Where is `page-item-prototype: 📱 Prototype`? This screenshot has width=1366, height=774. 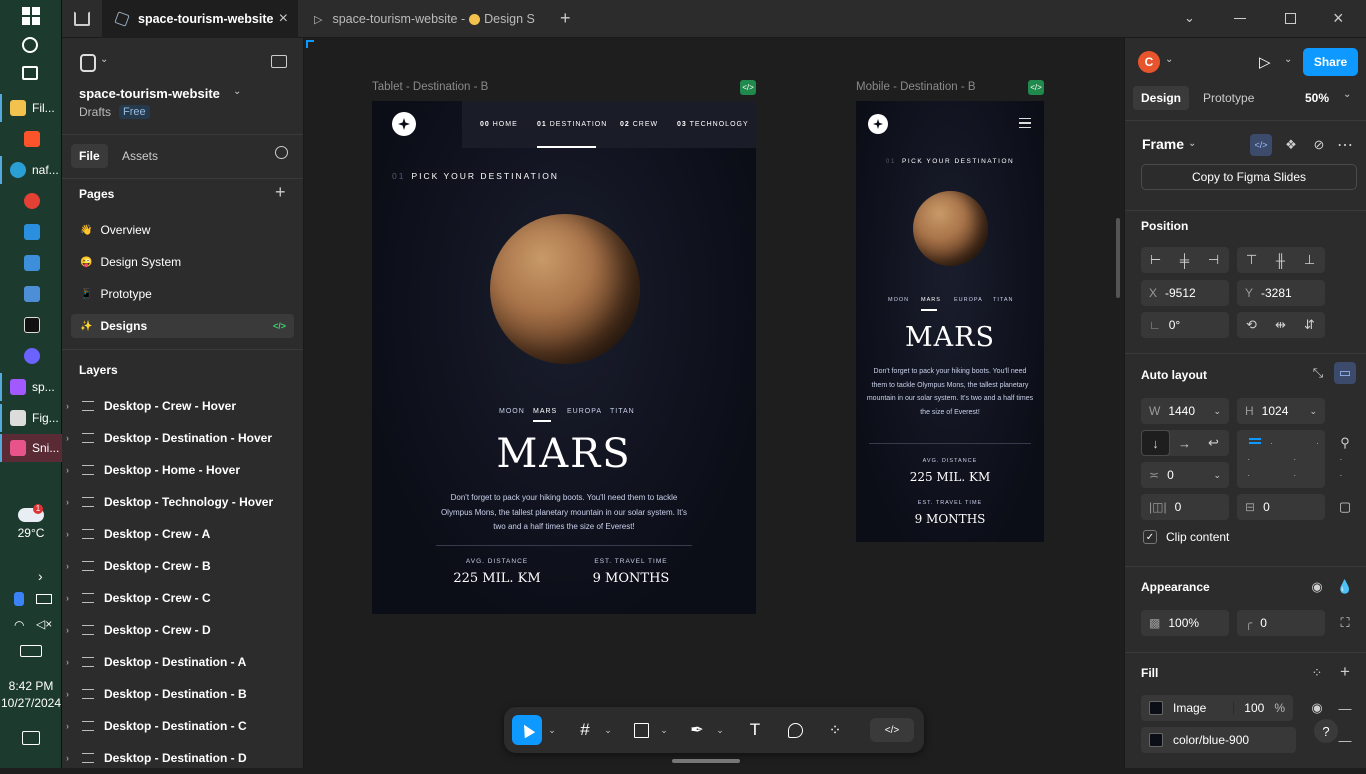 page-item-prototype: 📱 Prototype is located at coordinates (182, 294).